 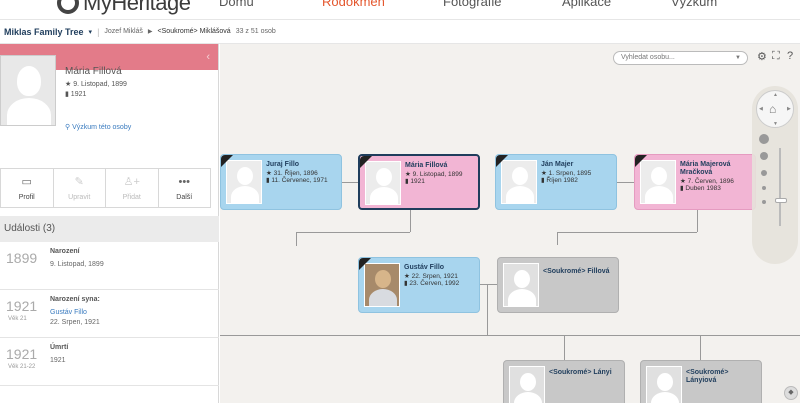 I want to click on zoom-slider, so click(x=780, y=187).